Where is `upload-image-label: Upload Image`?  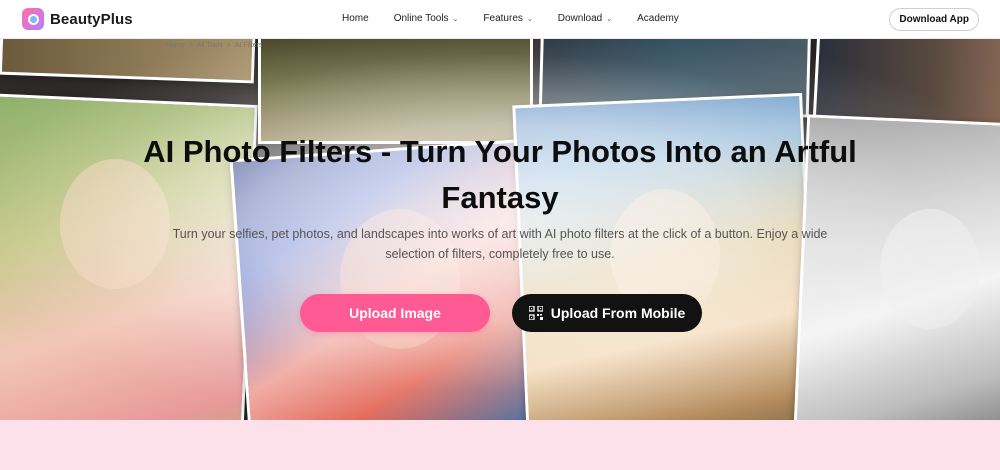
upload-image-label: Upload Image is located at coordinates (395, 313).